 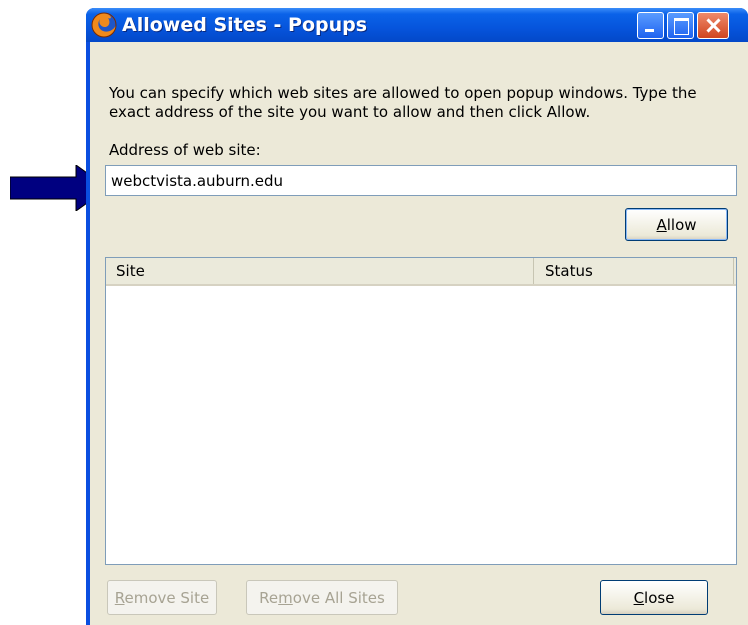 I want to click on remove-site-button: Remove Site, so click(x=162, y=597).